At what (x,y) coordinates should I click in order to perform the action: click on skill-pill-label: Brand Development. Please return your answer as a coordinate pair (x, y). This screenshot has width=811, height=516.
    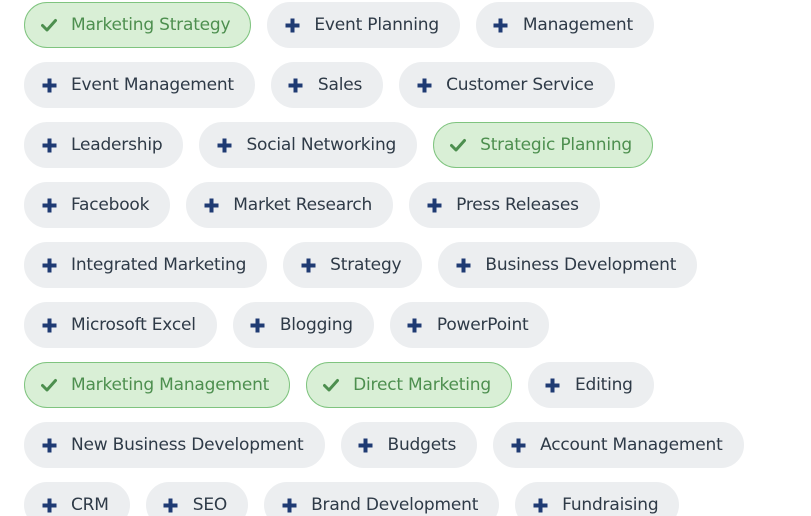
    Looking at the image, I should click on (395, 505).